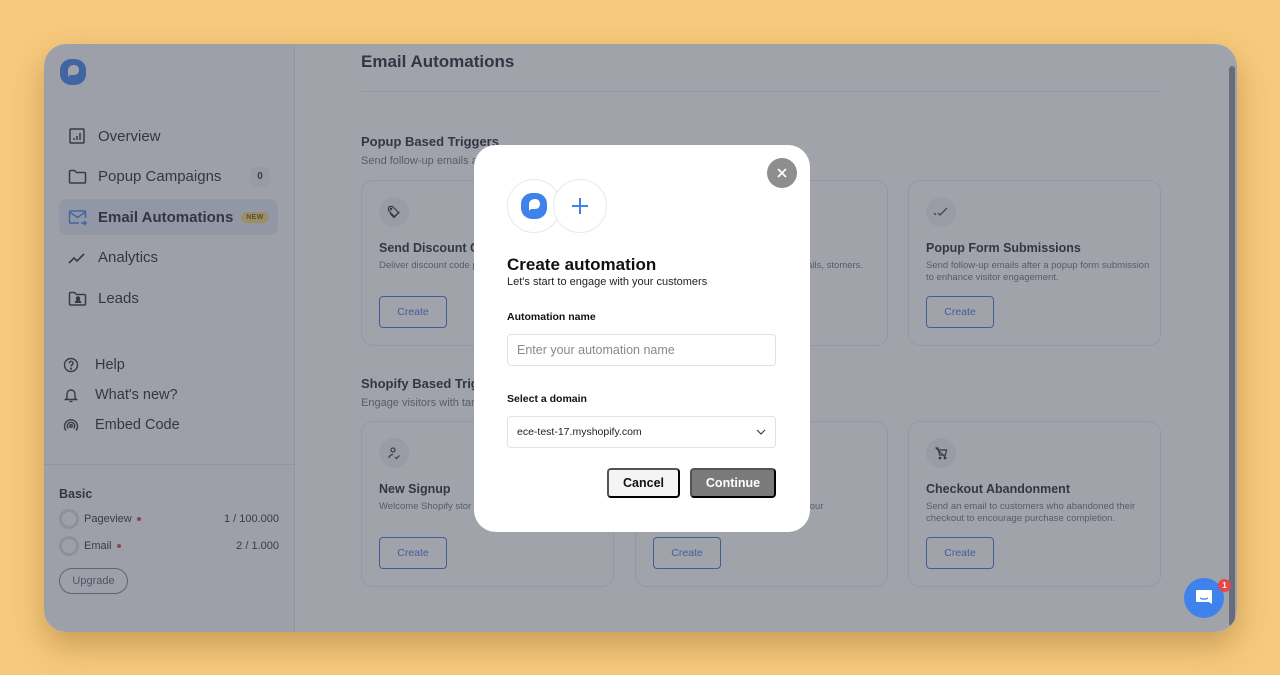 Image resolution: width=1280 pixels, height=675 pixels. I want to click on domain-select: ece-test-17.myshopify.com, so click(641, 432).